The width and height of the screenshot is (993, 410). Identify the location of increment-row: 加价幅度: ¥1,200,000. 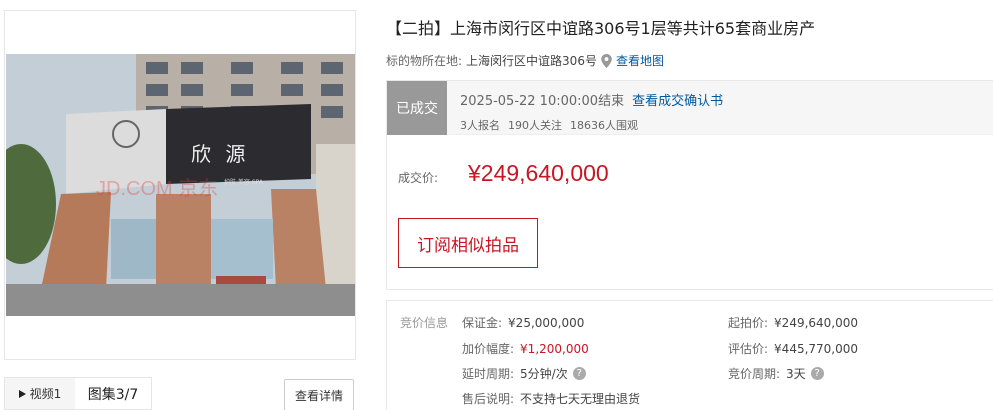
(525, 348).